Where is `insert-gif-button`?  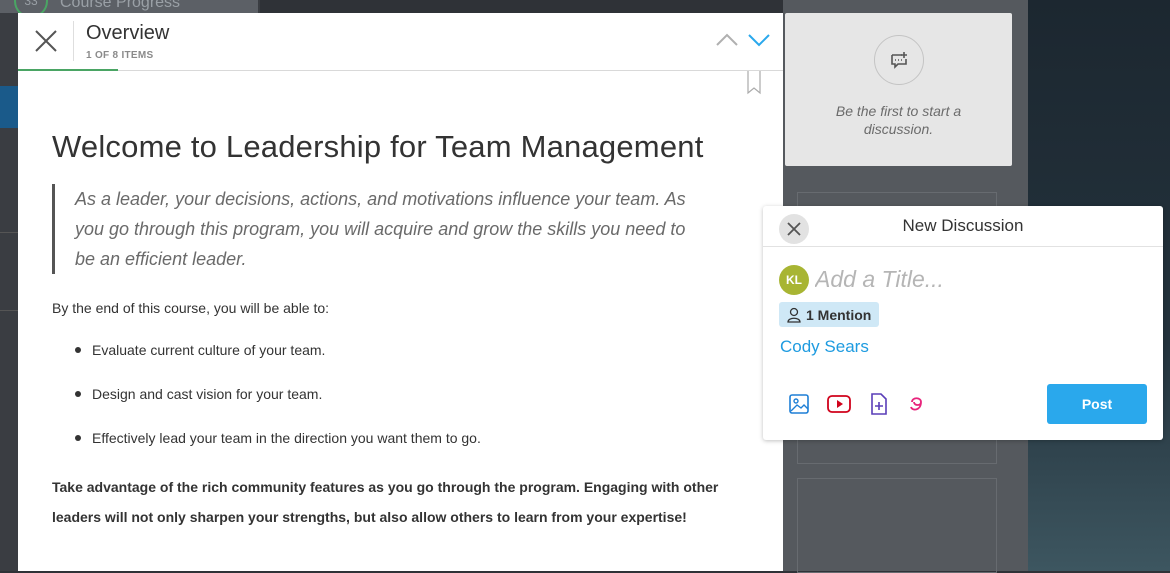
insert-gif-button is located at coordinates (918, 404).